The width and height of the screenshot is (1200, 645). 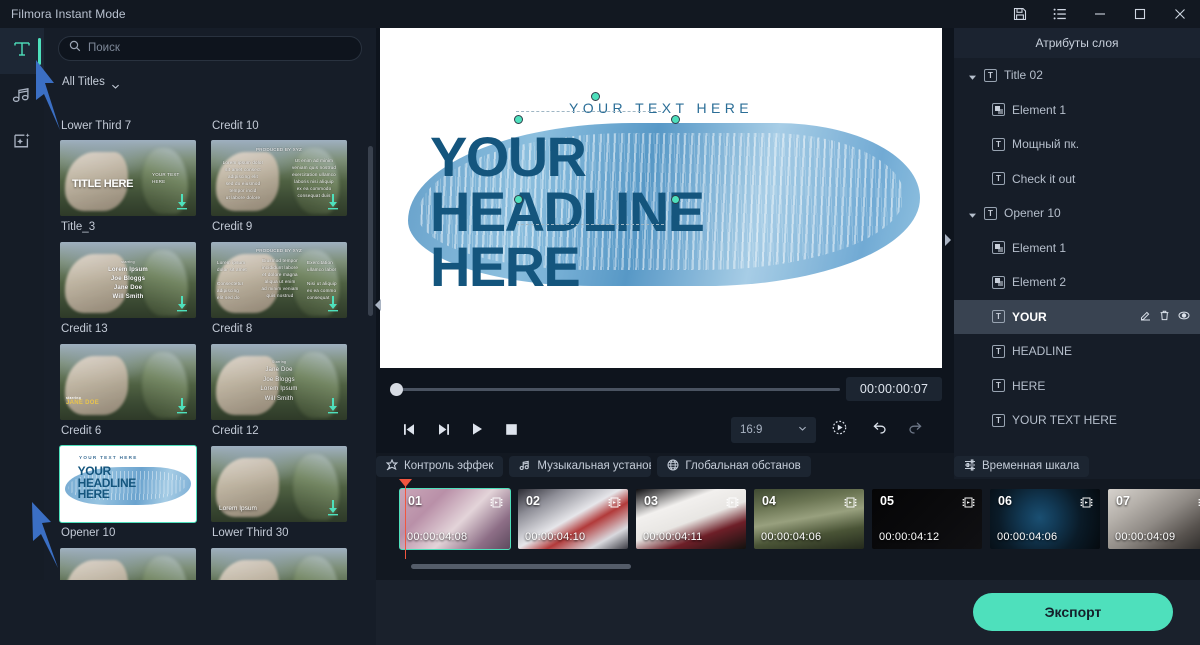 What do you see at coordinates (773, 430) in the screenshot?
I see `aspect-ratio-dropdown: 16:9` at bounding box center [773, 430].